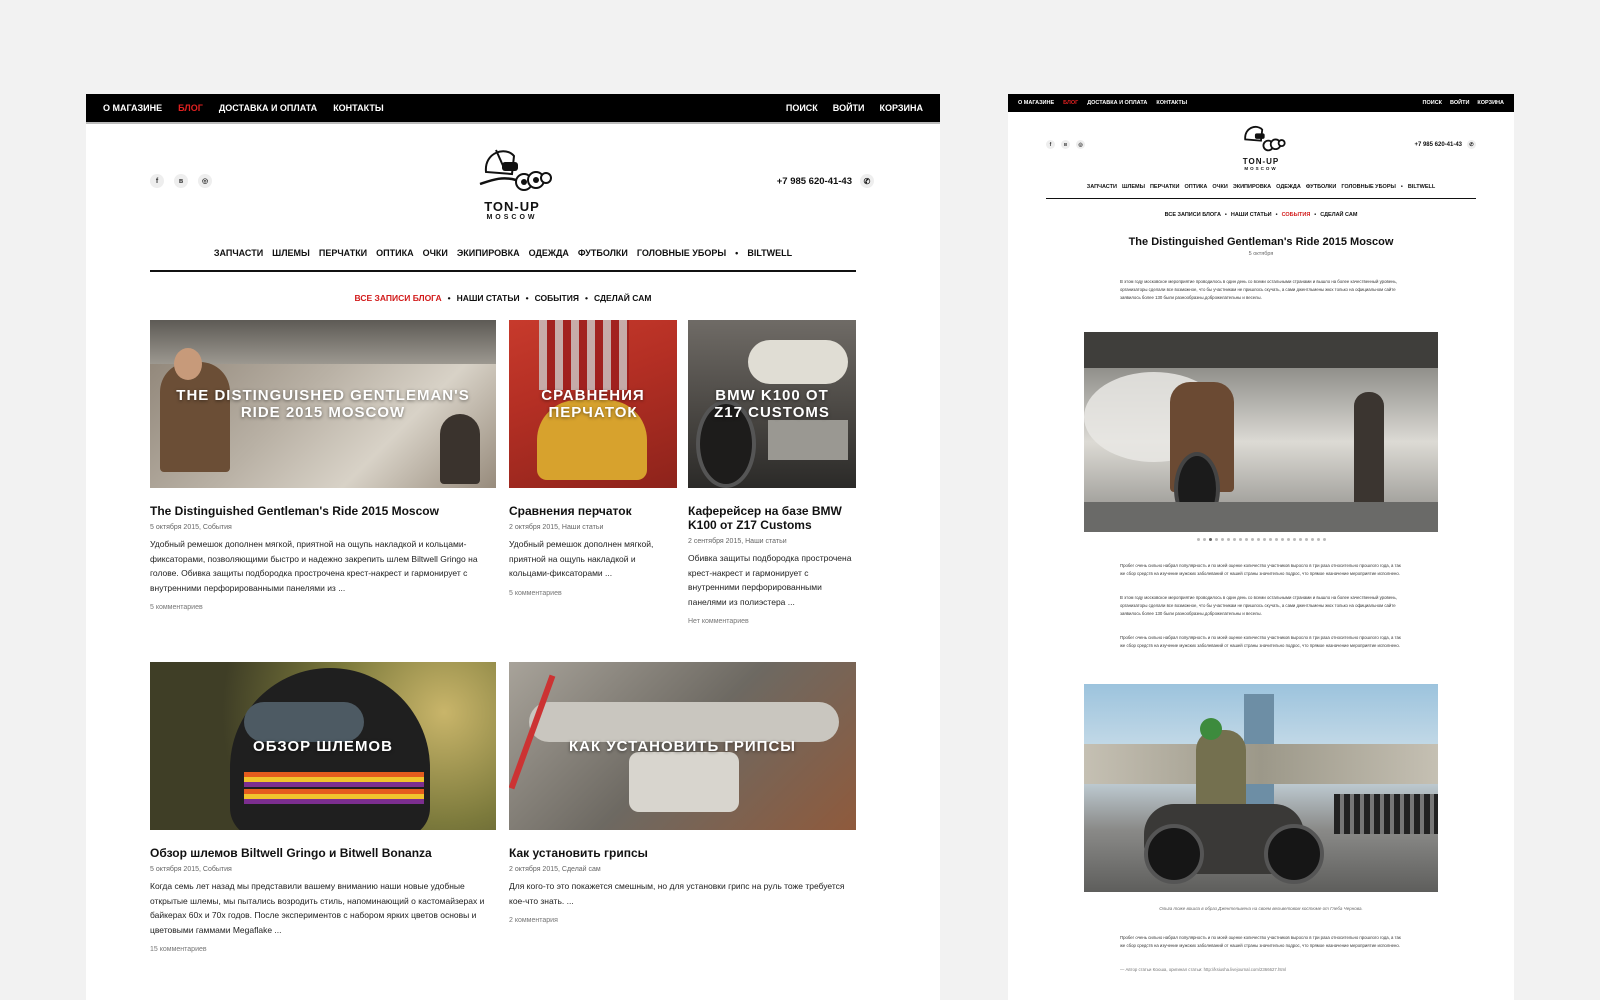  I want to click on post-image: Обзор шлемов, so click(323, 746).